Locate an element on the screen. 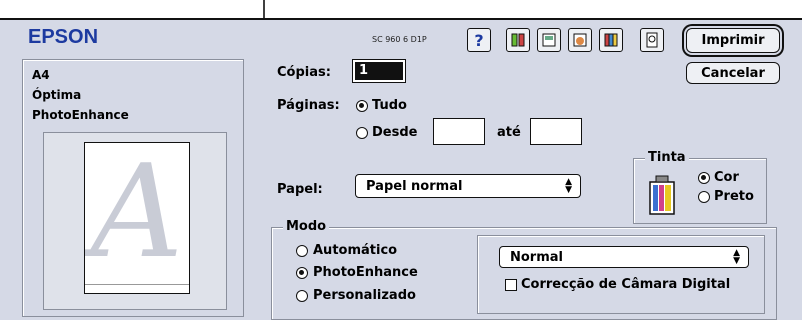 This screenshot has height=320, width=802. background-print-button is located at coordinates (580, 40).